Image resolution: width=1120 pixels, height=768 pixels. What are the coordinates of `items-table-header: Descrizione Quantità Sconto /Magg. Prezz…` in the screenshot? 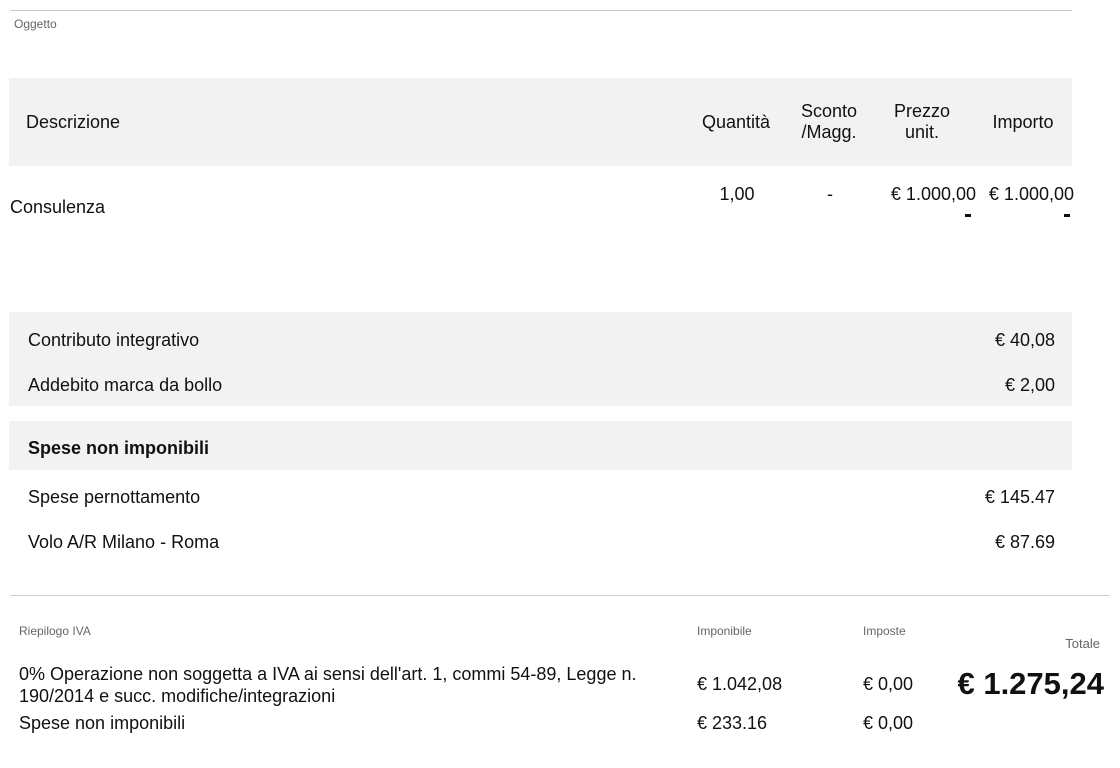 It's located at (540, 122).